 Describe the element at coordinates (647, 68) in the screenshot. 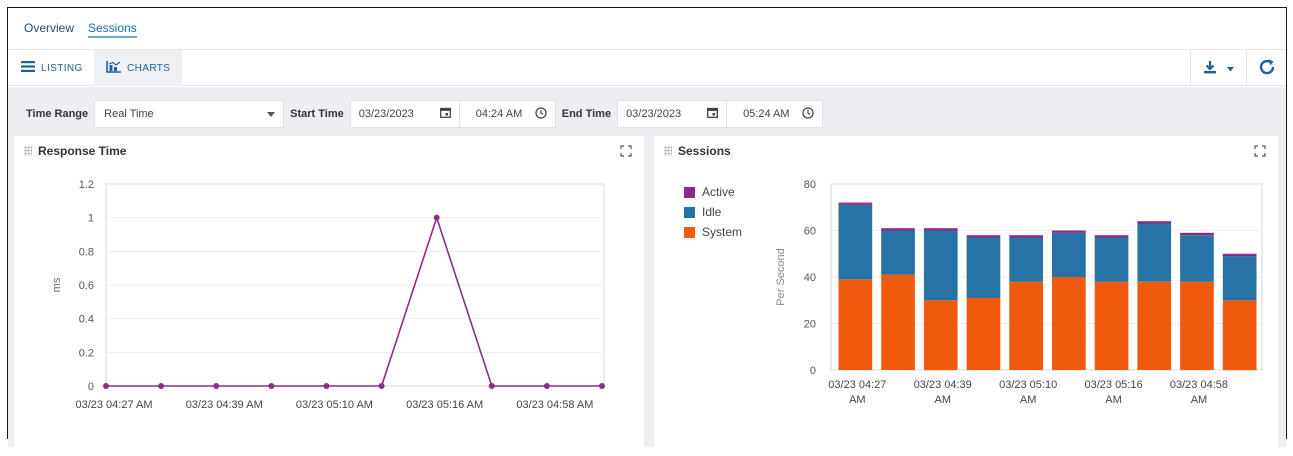

I see `view-toolbar: LISTING CHARTS` at that location.